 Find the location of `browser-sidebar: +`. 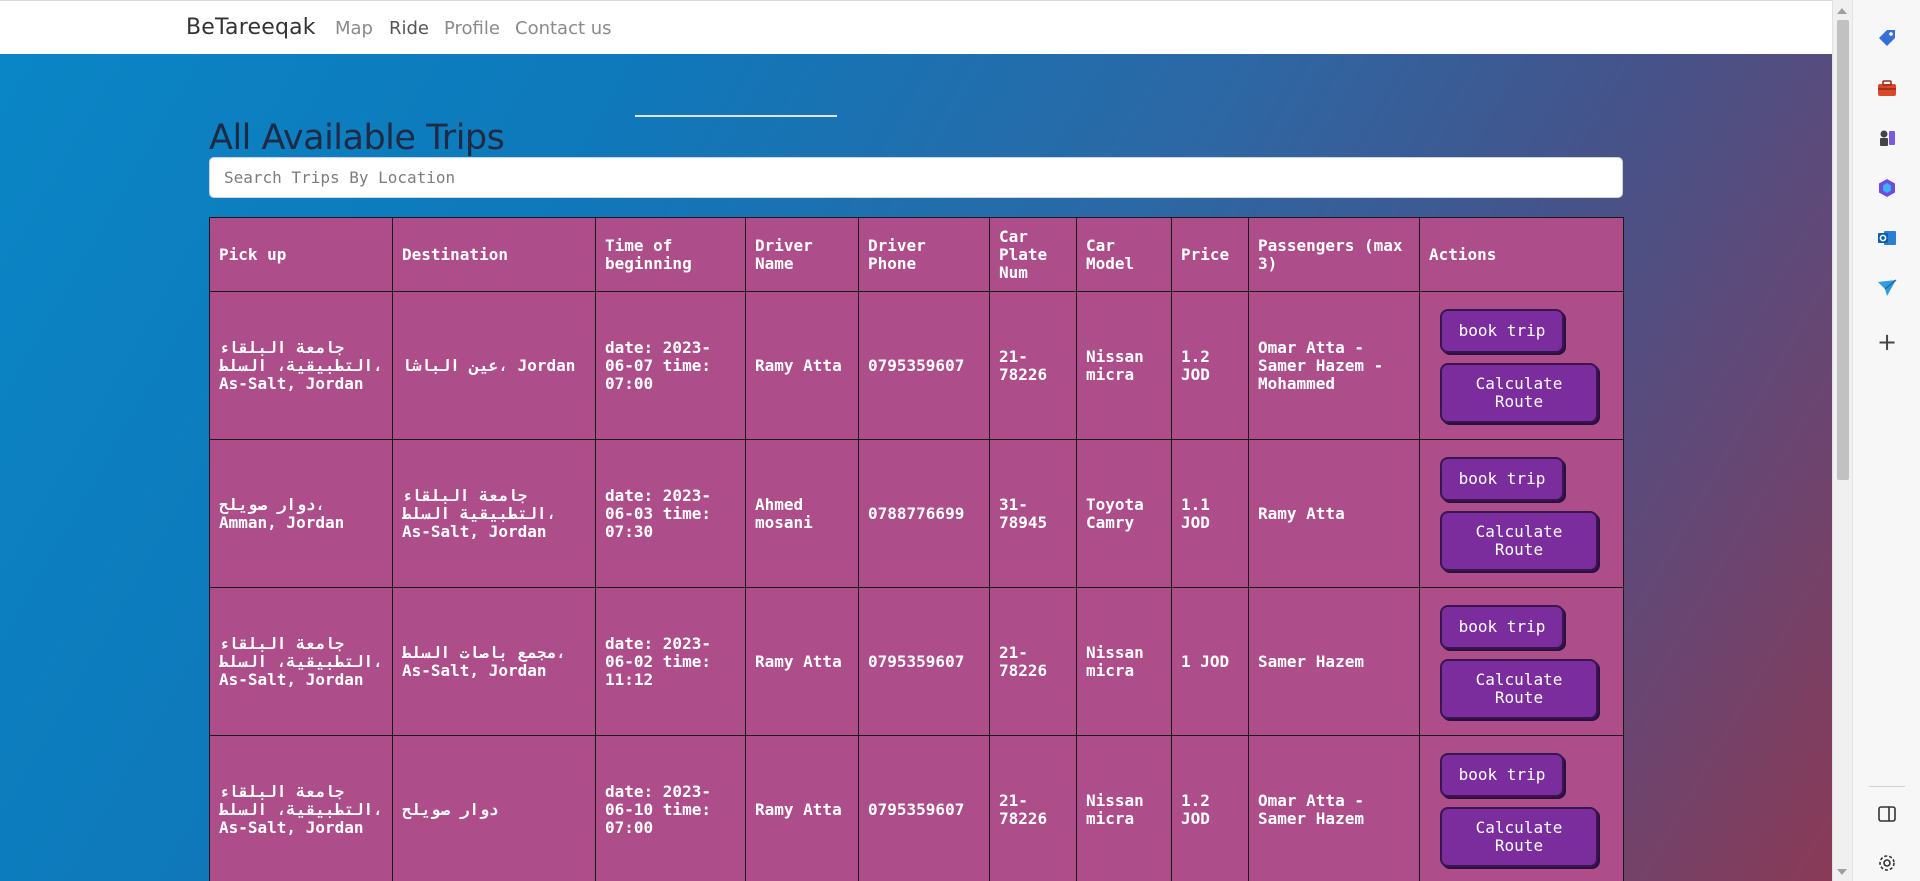

browser-sidebar: + is located at coordinates (1886, 440).